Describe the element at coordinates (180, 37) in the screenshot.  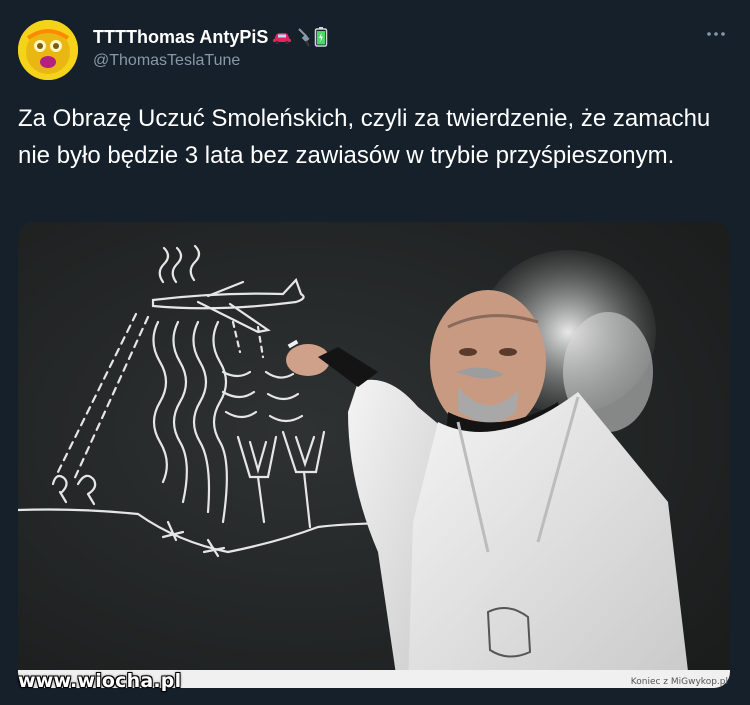
I see `author-display-name: TTTThomas AntyPiS` at that location.